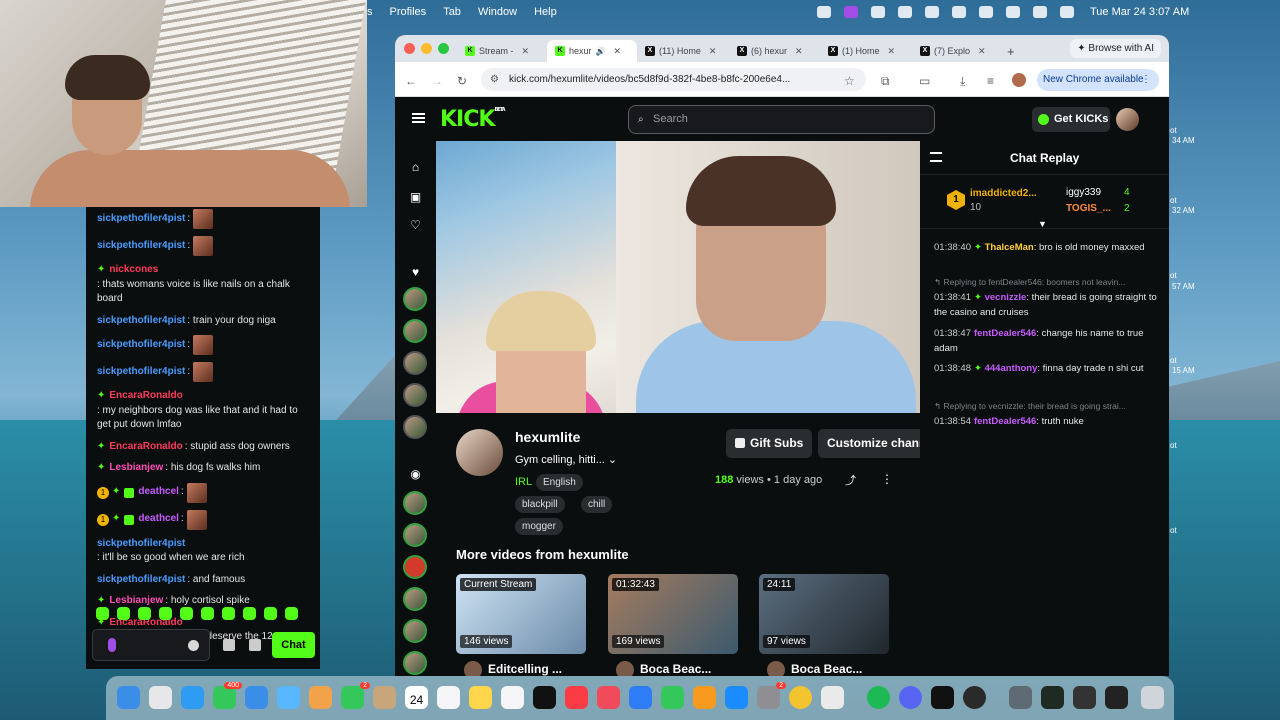  What do you see at coordinates (1127, 119) in the screenshot?
I see `user-avatar` at bounding box center [1127, 119].